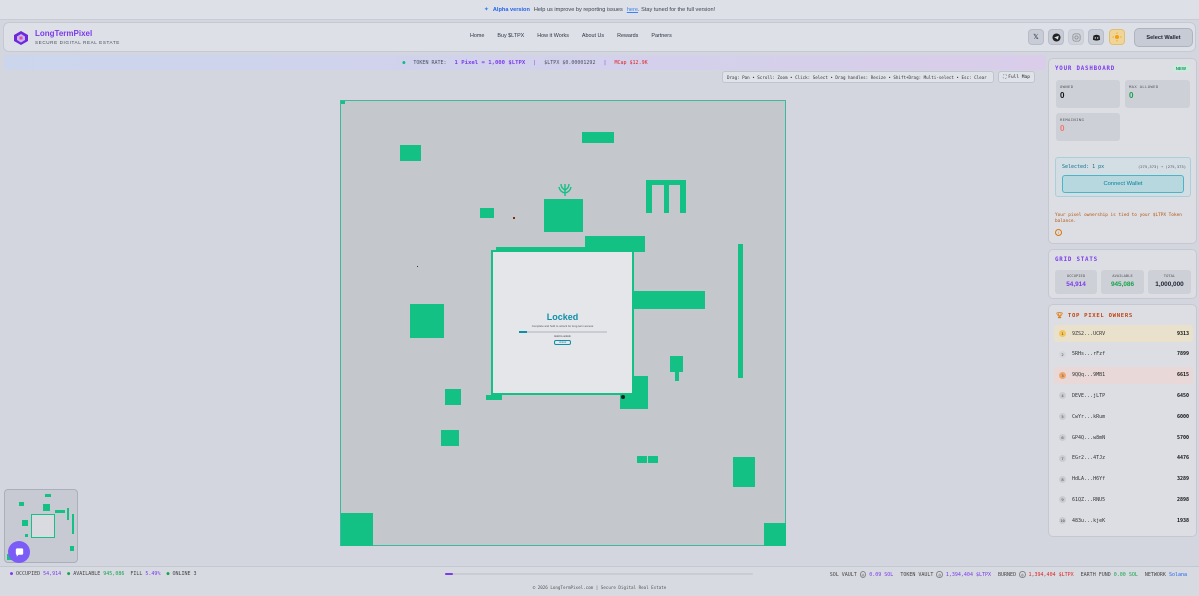 The height and width of the screenshot is (596, 1199). What do you see at coordinates (1076, 37) in the screenshot?
I see `instagram-icon` at bounding box center [1076, 37].